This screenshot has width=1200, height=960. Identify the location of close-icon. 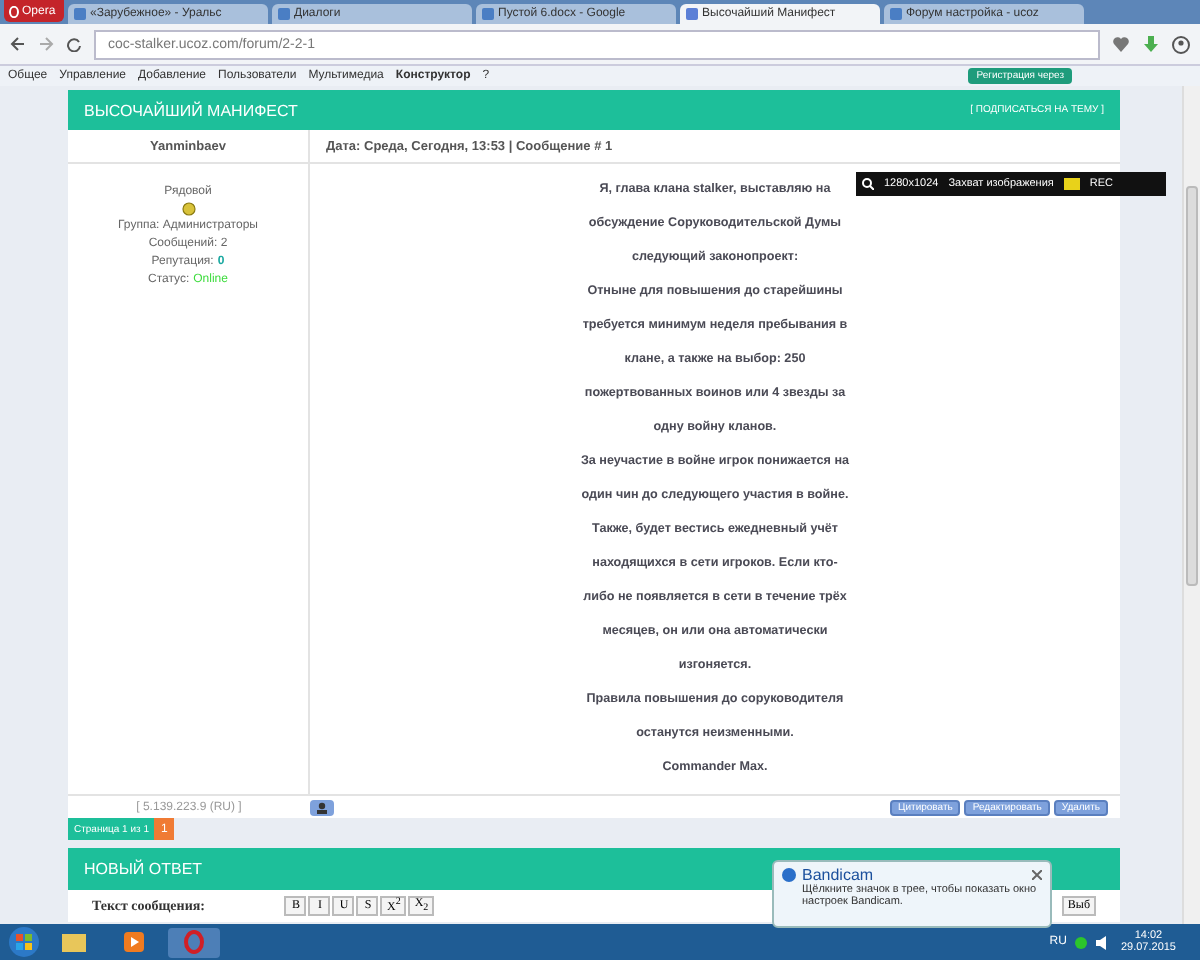
(1037, 875).